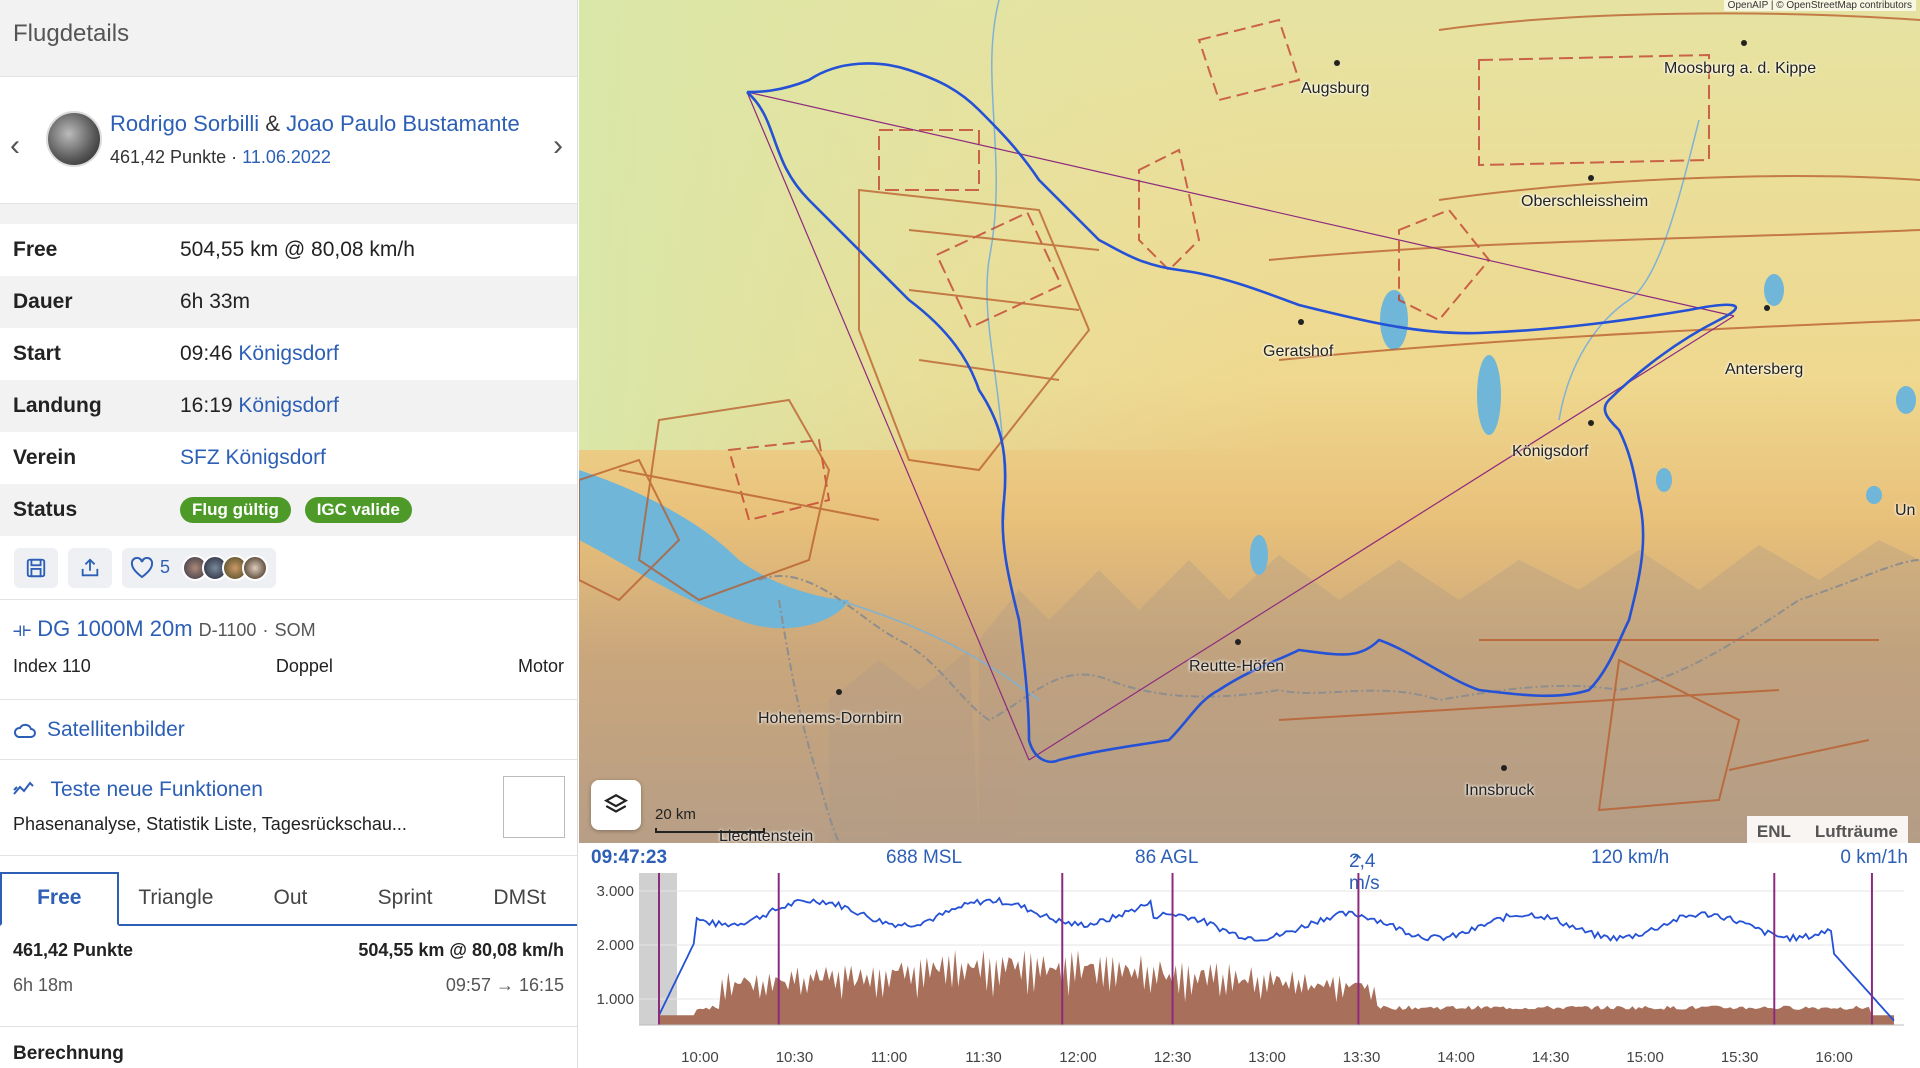 The image size is (1920, 1068). I want to click on place-label: Geratshof, so click(1298, 351).